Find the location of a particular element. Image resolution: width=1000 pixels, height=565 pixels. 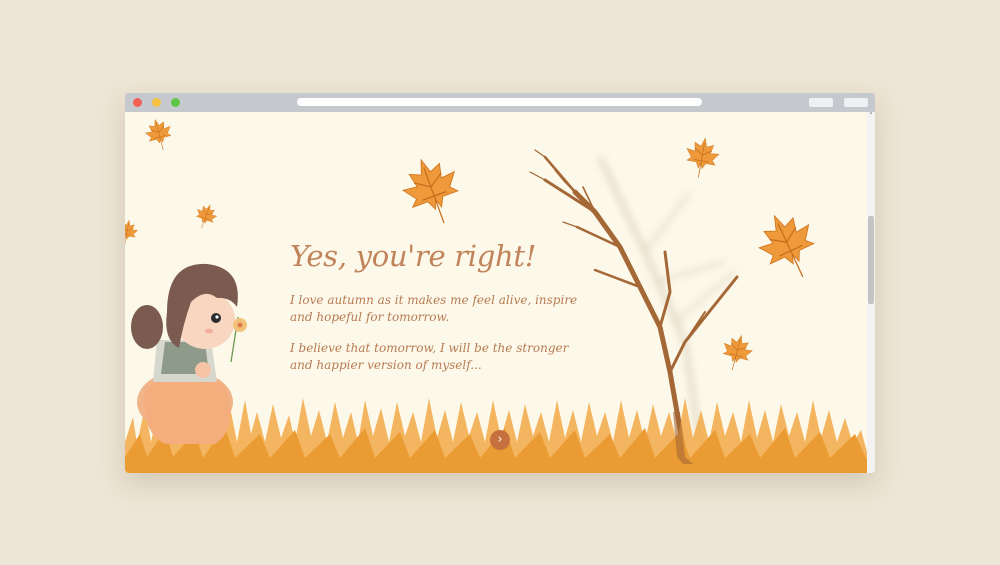

browser-title-bar is located at coordinates (500, 102).